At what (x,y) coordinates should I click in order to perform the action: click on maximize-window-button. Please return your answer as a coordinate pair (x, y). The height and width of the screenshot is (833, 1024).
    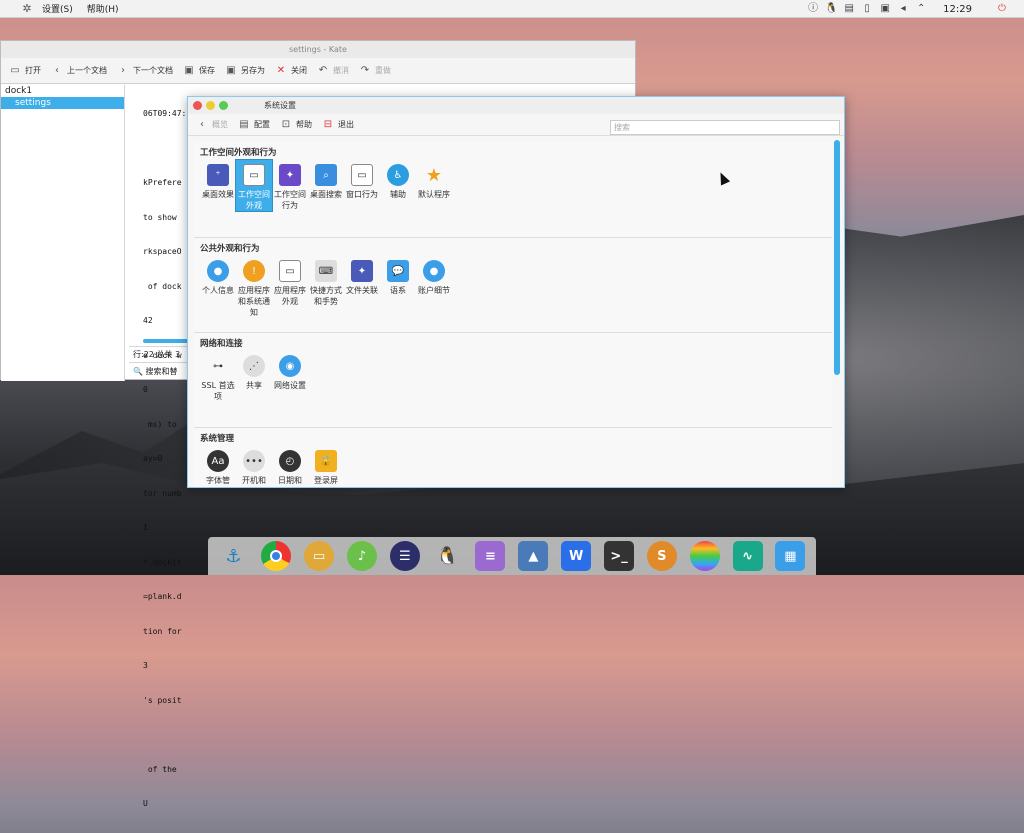
    Looking at the image, I should click on (223, 105).